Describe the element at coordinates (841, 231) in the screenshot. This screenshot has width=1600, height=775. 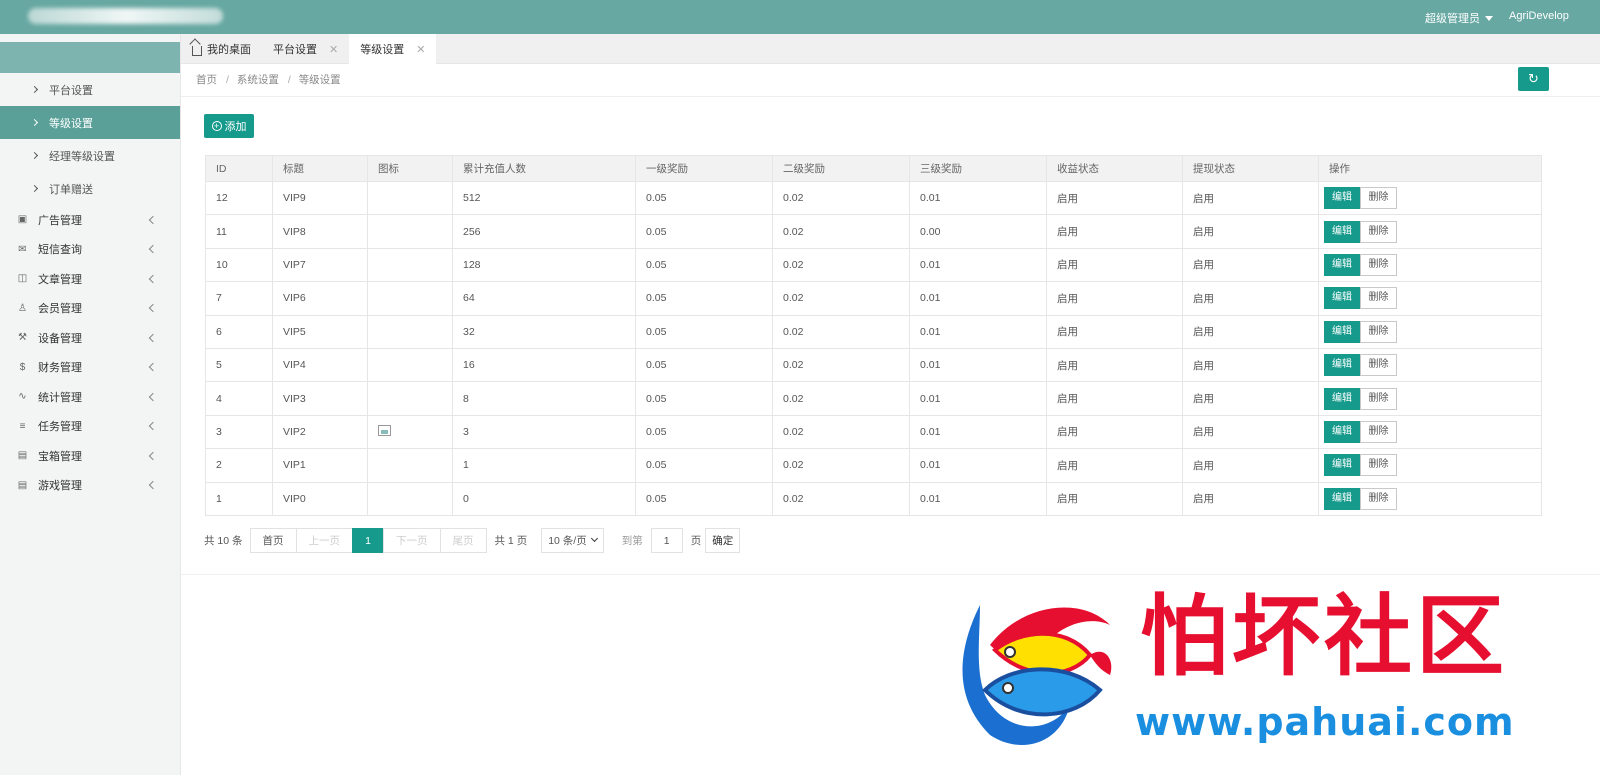
I see `cell-level2-reward: 0.02` at that location.